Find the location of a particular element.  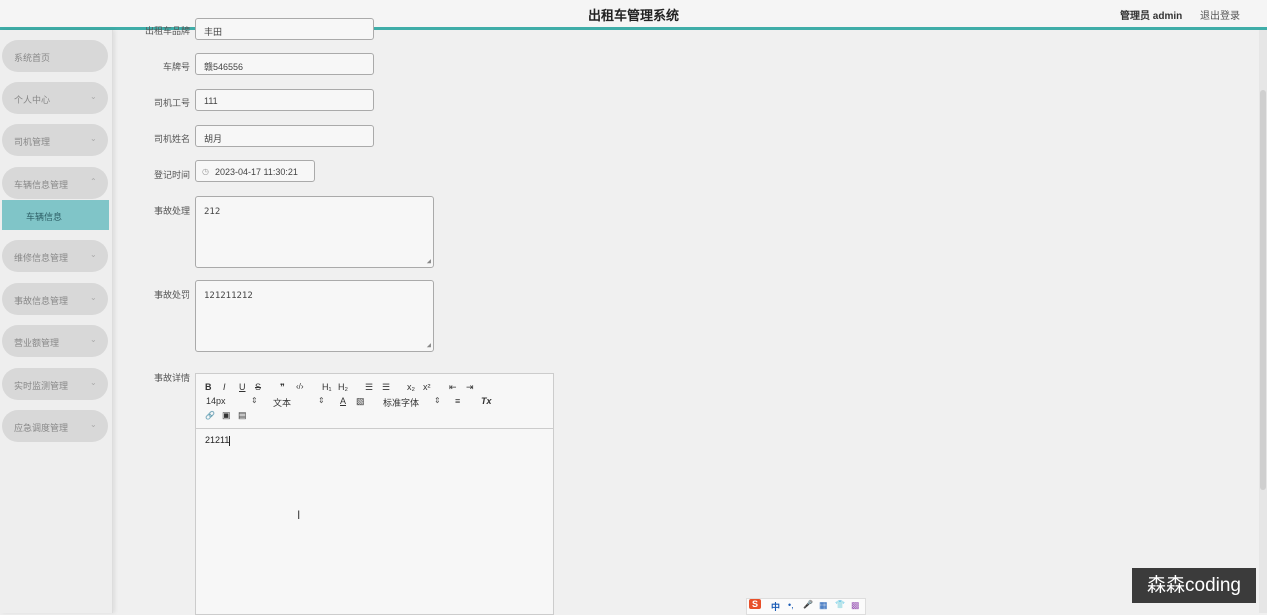

register-time-label: 登记时间 is located at coordinates (171, 175).